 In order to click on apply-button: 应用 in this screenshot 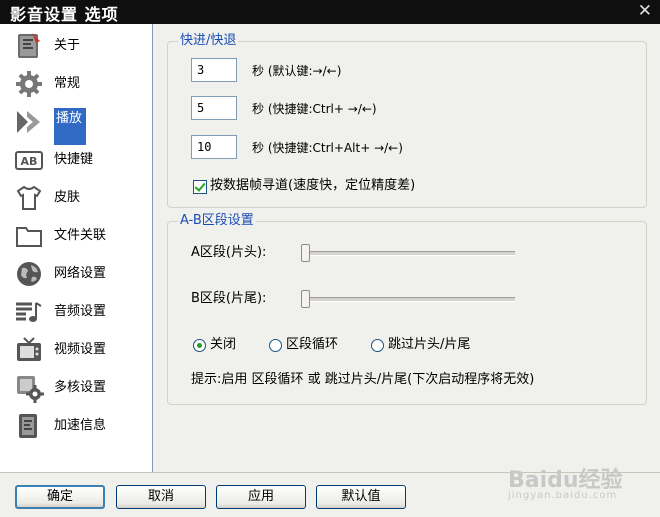, I will do `click(261, 497)`.